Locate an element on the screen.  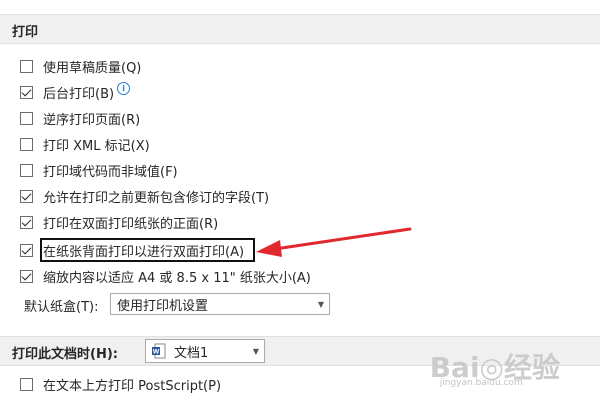
option-field-codes: 打印域代码而非域值(F) is located at coordinates (99, 170).